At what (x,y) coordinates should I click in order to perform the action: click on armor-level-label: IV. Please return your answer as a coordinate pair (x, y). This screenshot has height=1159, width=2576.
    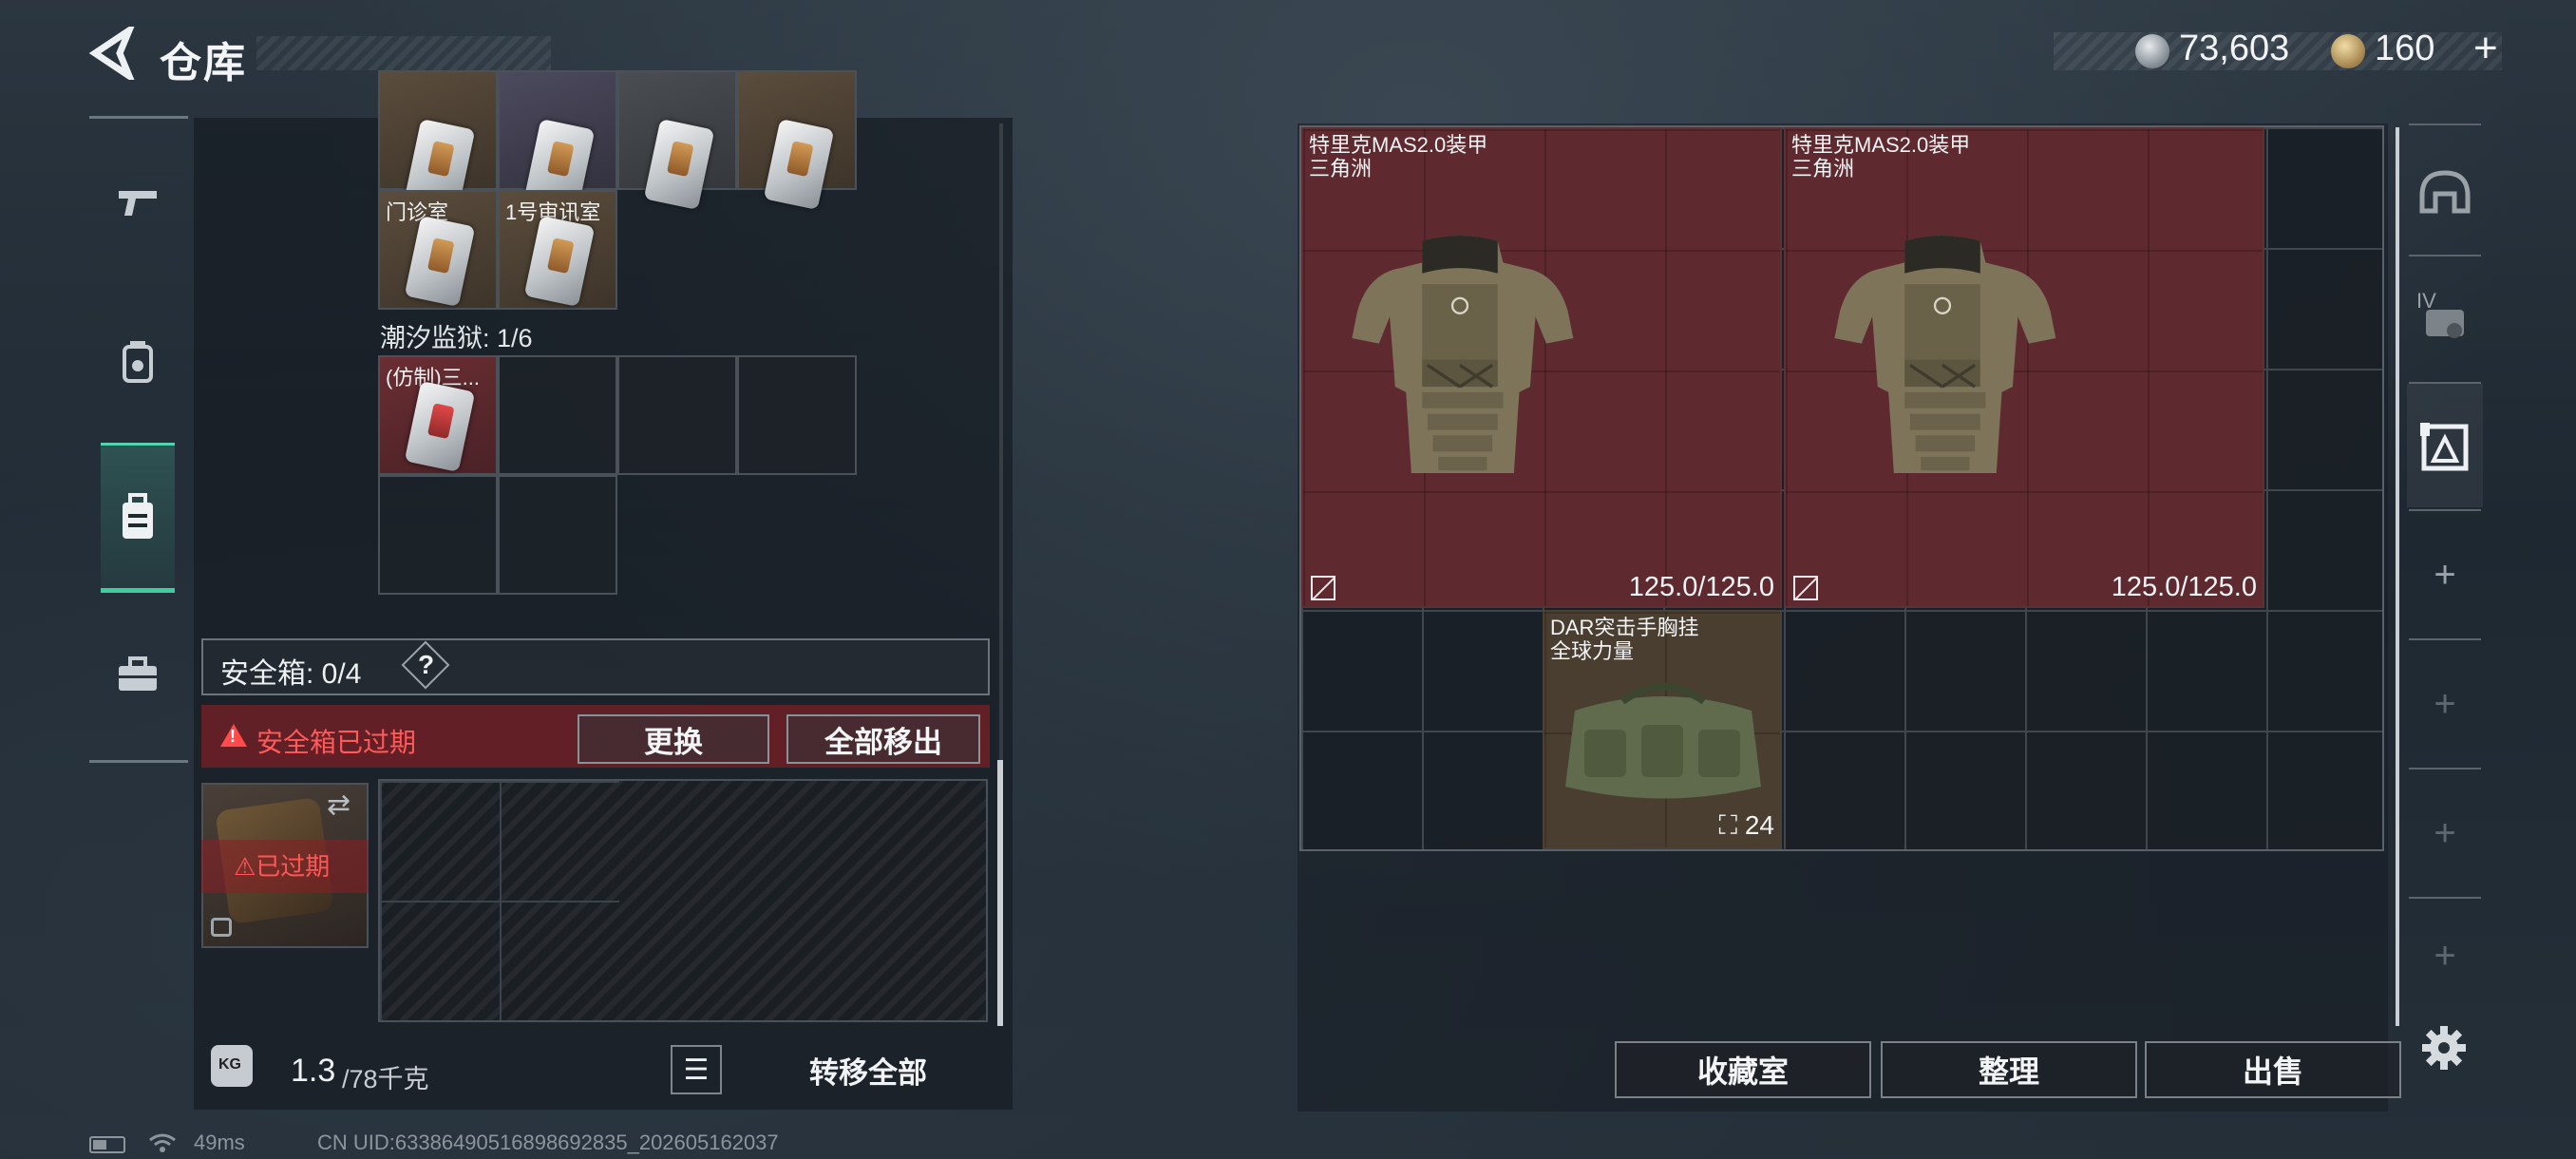
    Looking at the image, I should click on (2426, 301).